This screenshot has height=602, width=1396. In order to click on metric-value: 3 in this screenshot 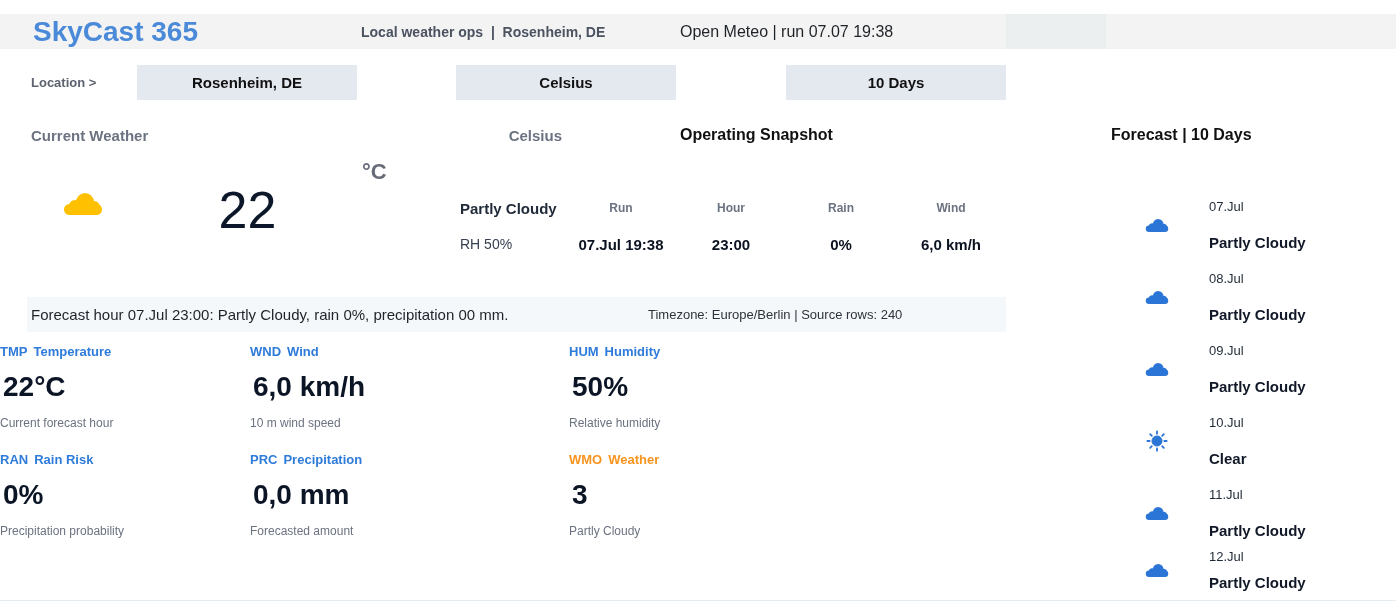, I will do `click(579, 495)`.